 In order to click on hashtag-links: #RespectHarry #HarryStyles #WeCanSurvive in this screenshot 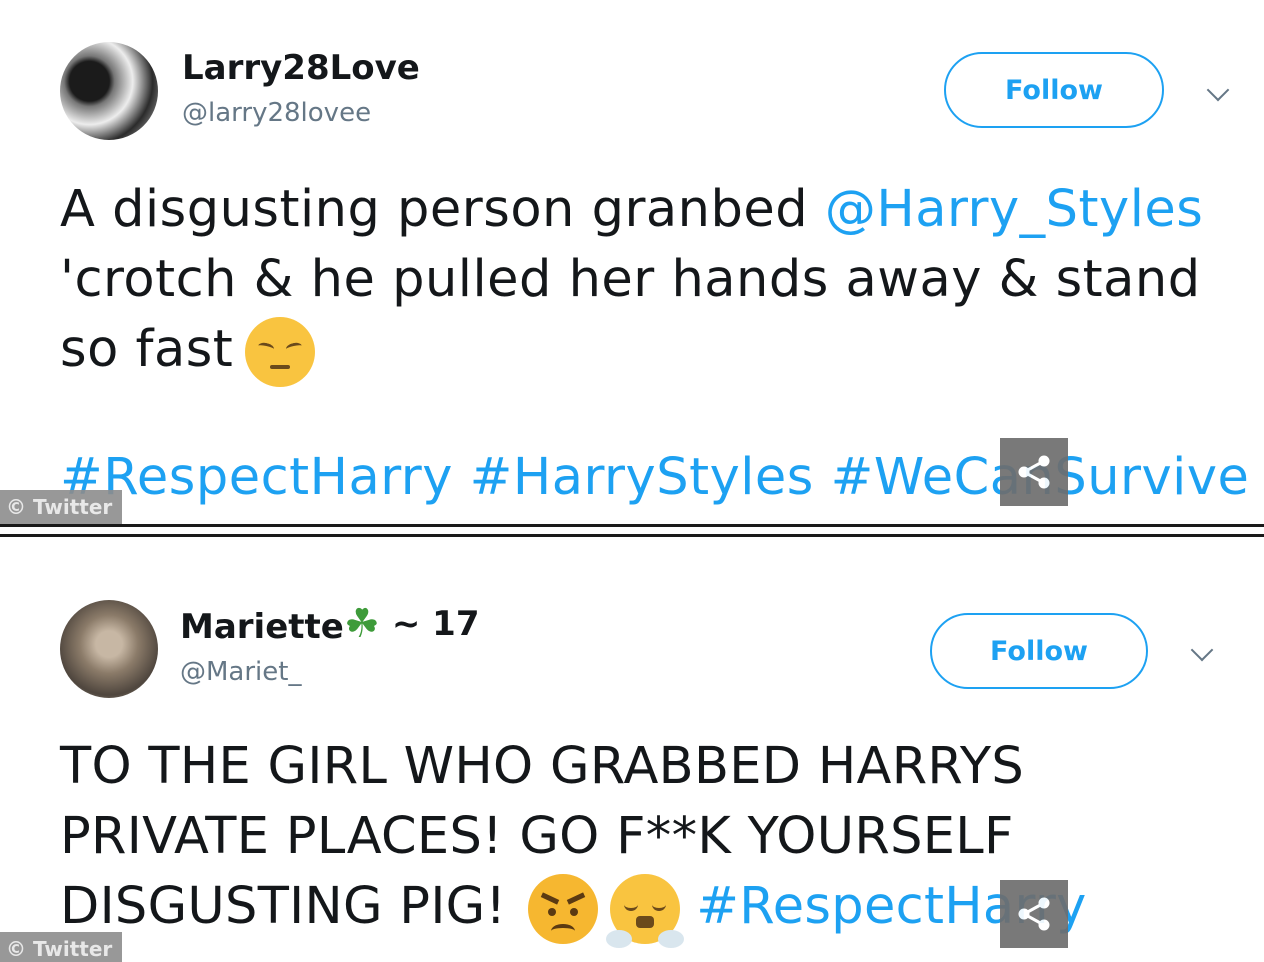, I will do `click(654, 477)`.